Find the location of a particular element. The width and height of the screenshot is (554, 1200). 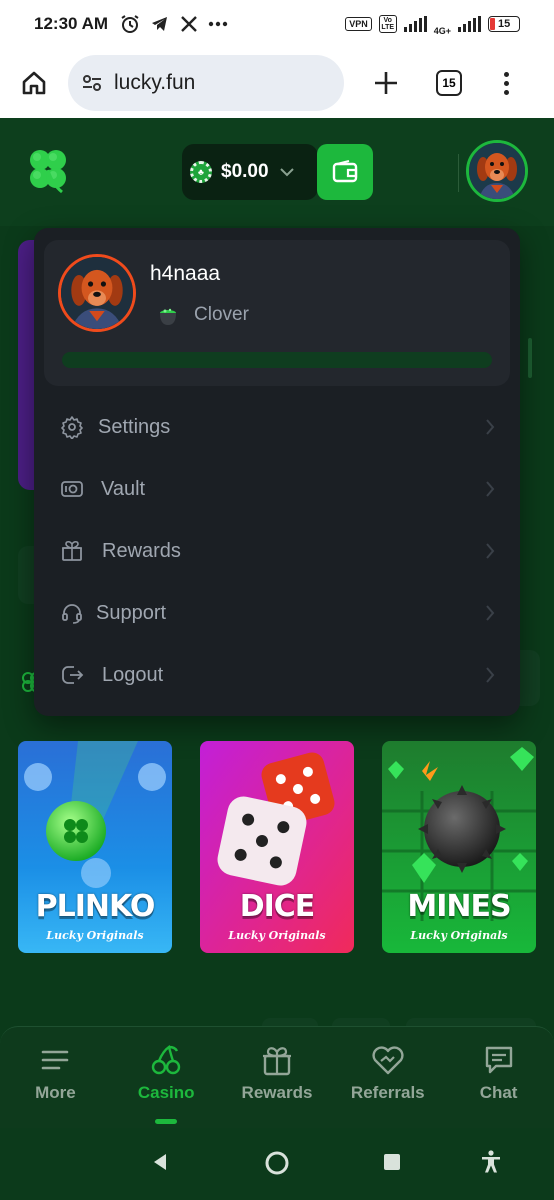

nav-rewards: Rewards is located at coordinates (277, 1077).